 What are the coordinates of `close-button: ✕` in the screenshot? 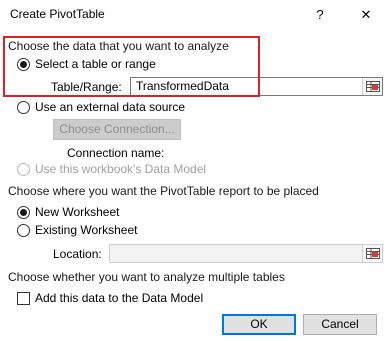 It's located at (366, 15).